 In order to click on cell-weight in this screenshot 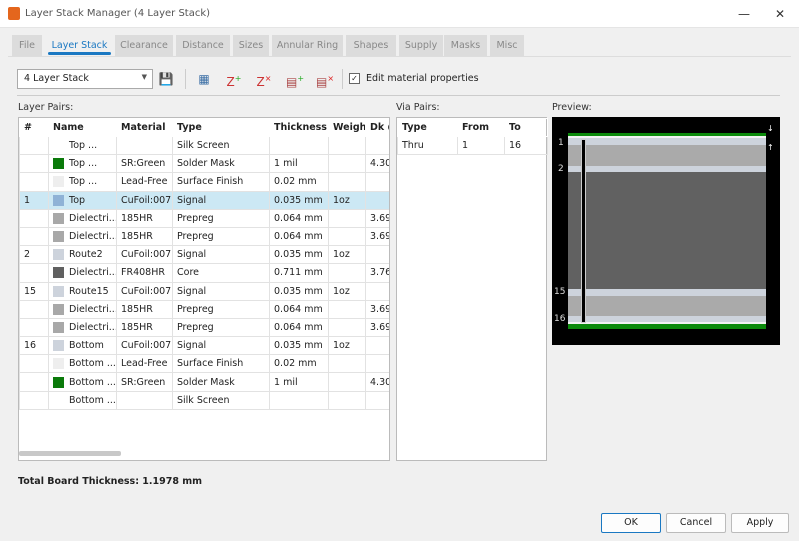, I will do `click(347, 382)`.